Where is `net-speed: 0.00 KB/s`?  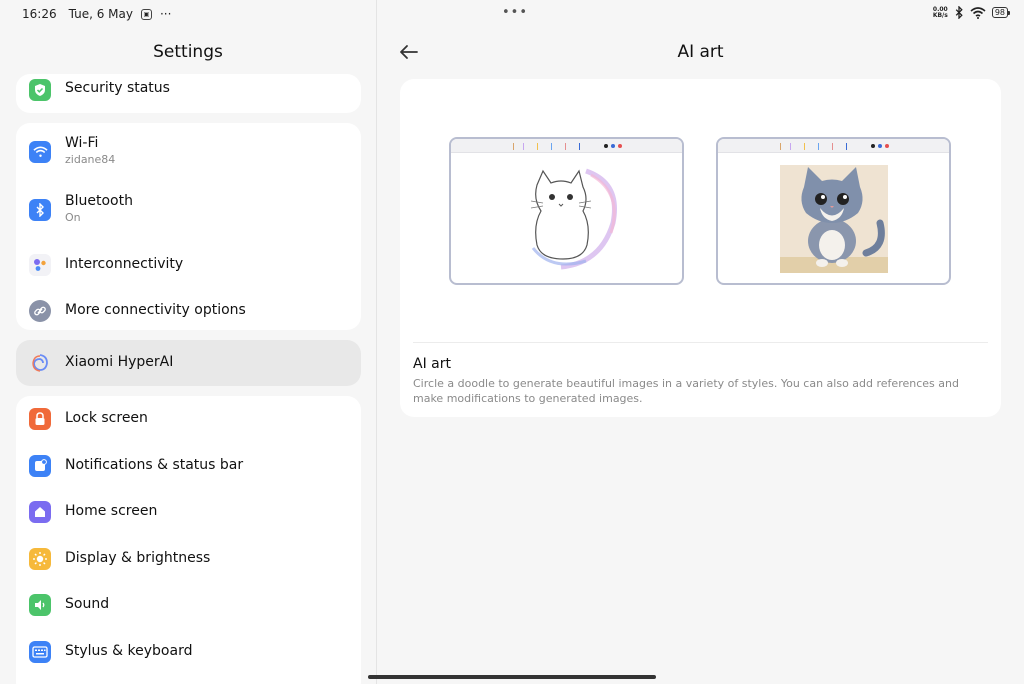 net-speed: 0.00 KB/s is located at coordinates (940, 12).